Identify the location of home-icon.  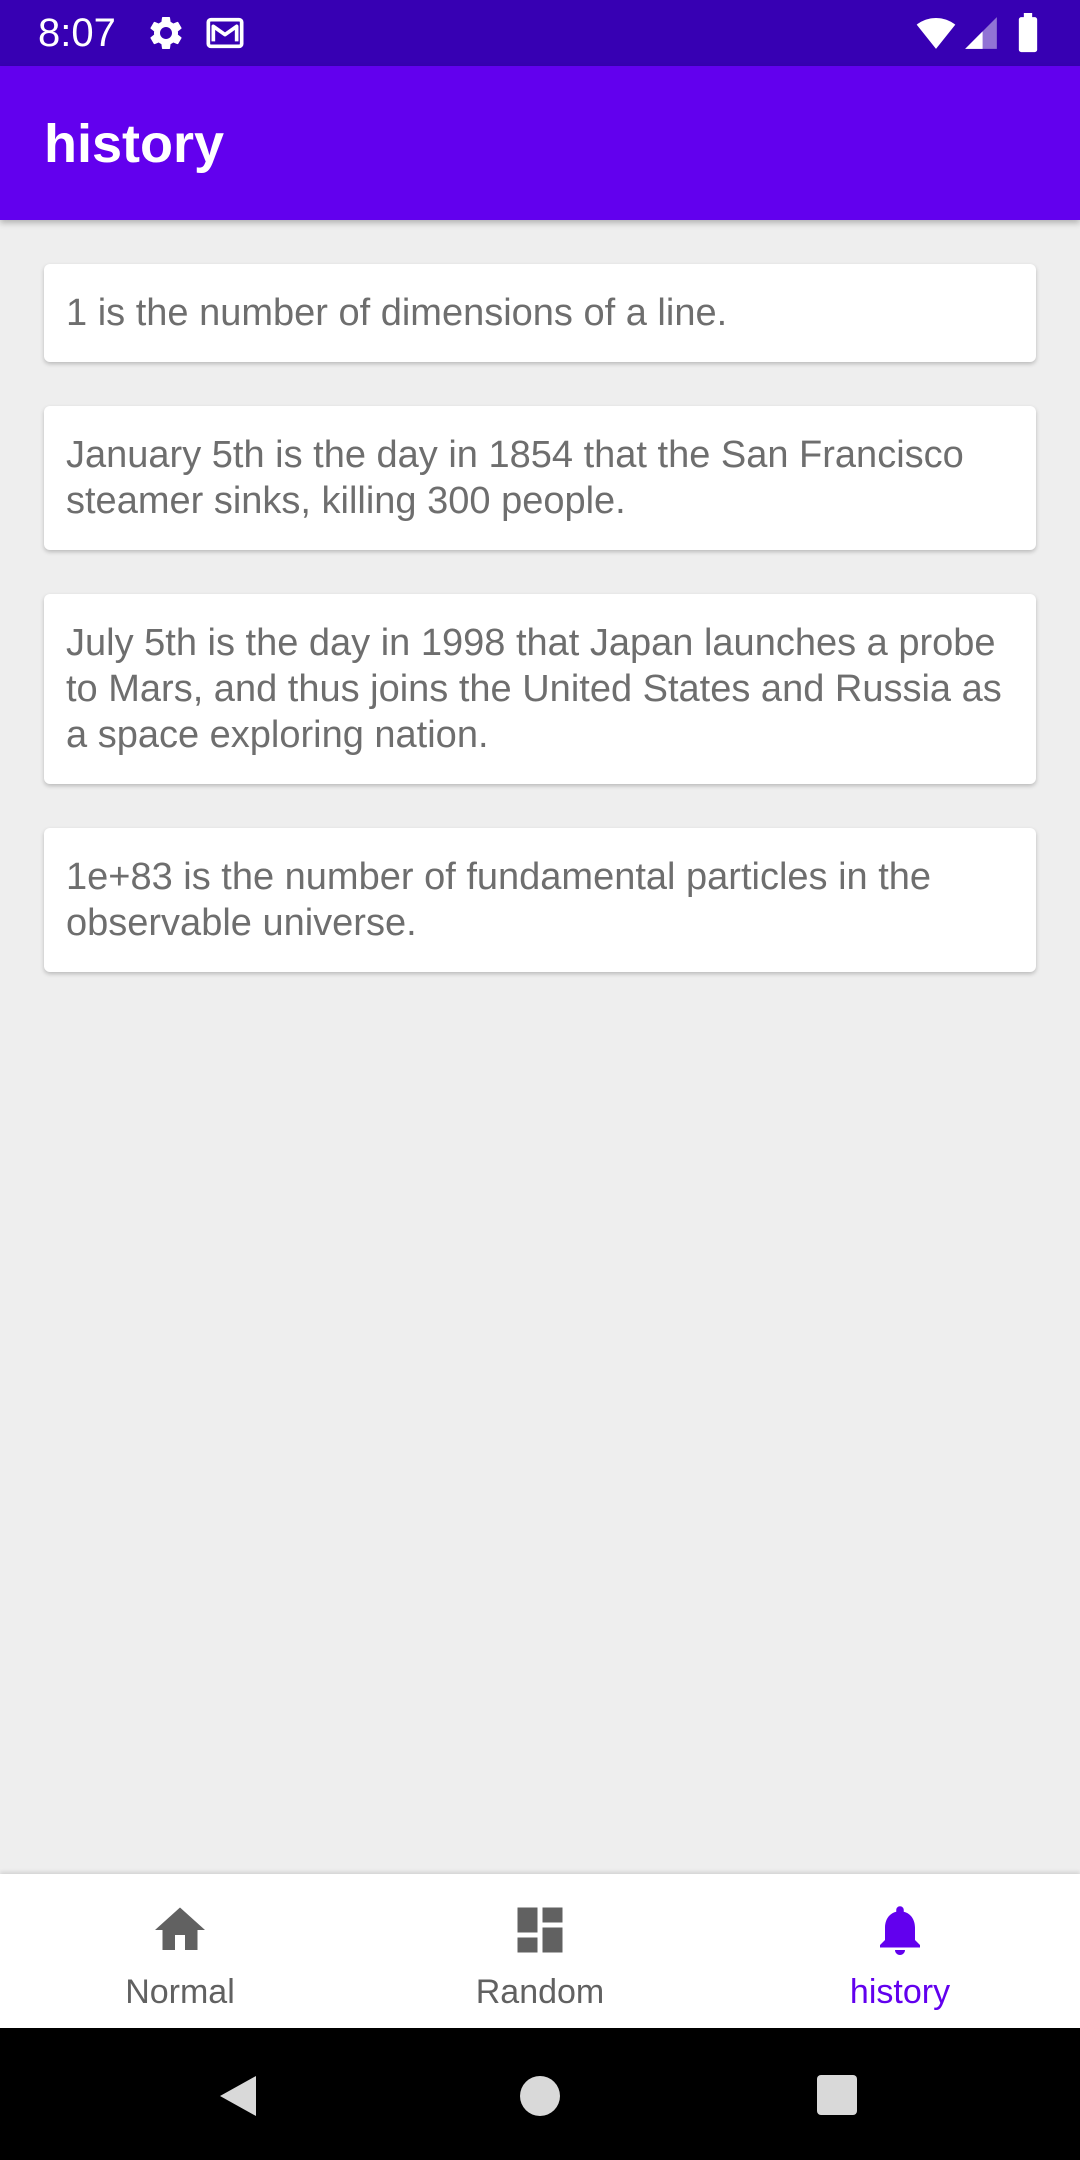
(180, 1928).